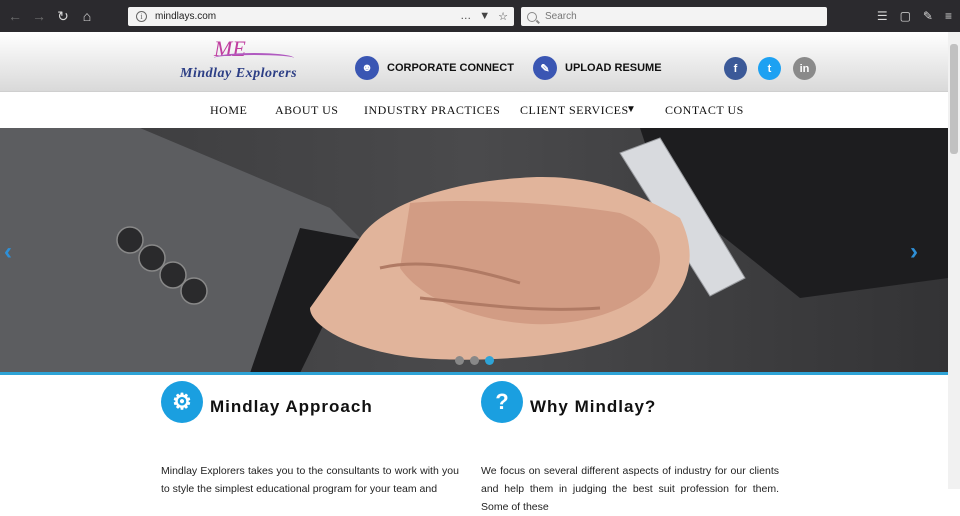  Describe the element at coordinates (954, 260) in the screenshot. I see `page-scrollbar` at that location.